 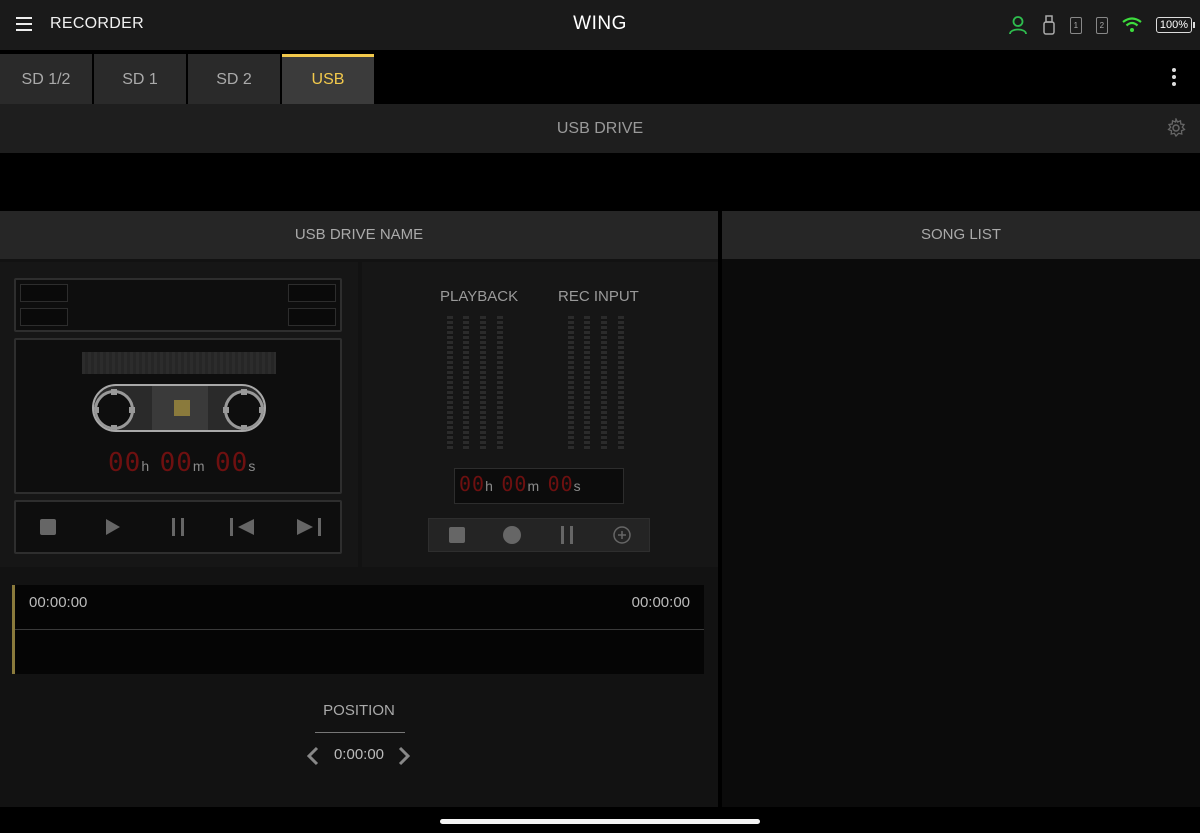 What do you see at coordinates (1175, 25) in the screenshot?
I see `battery-indicator: 100%` at bounding box center [1175, 25].